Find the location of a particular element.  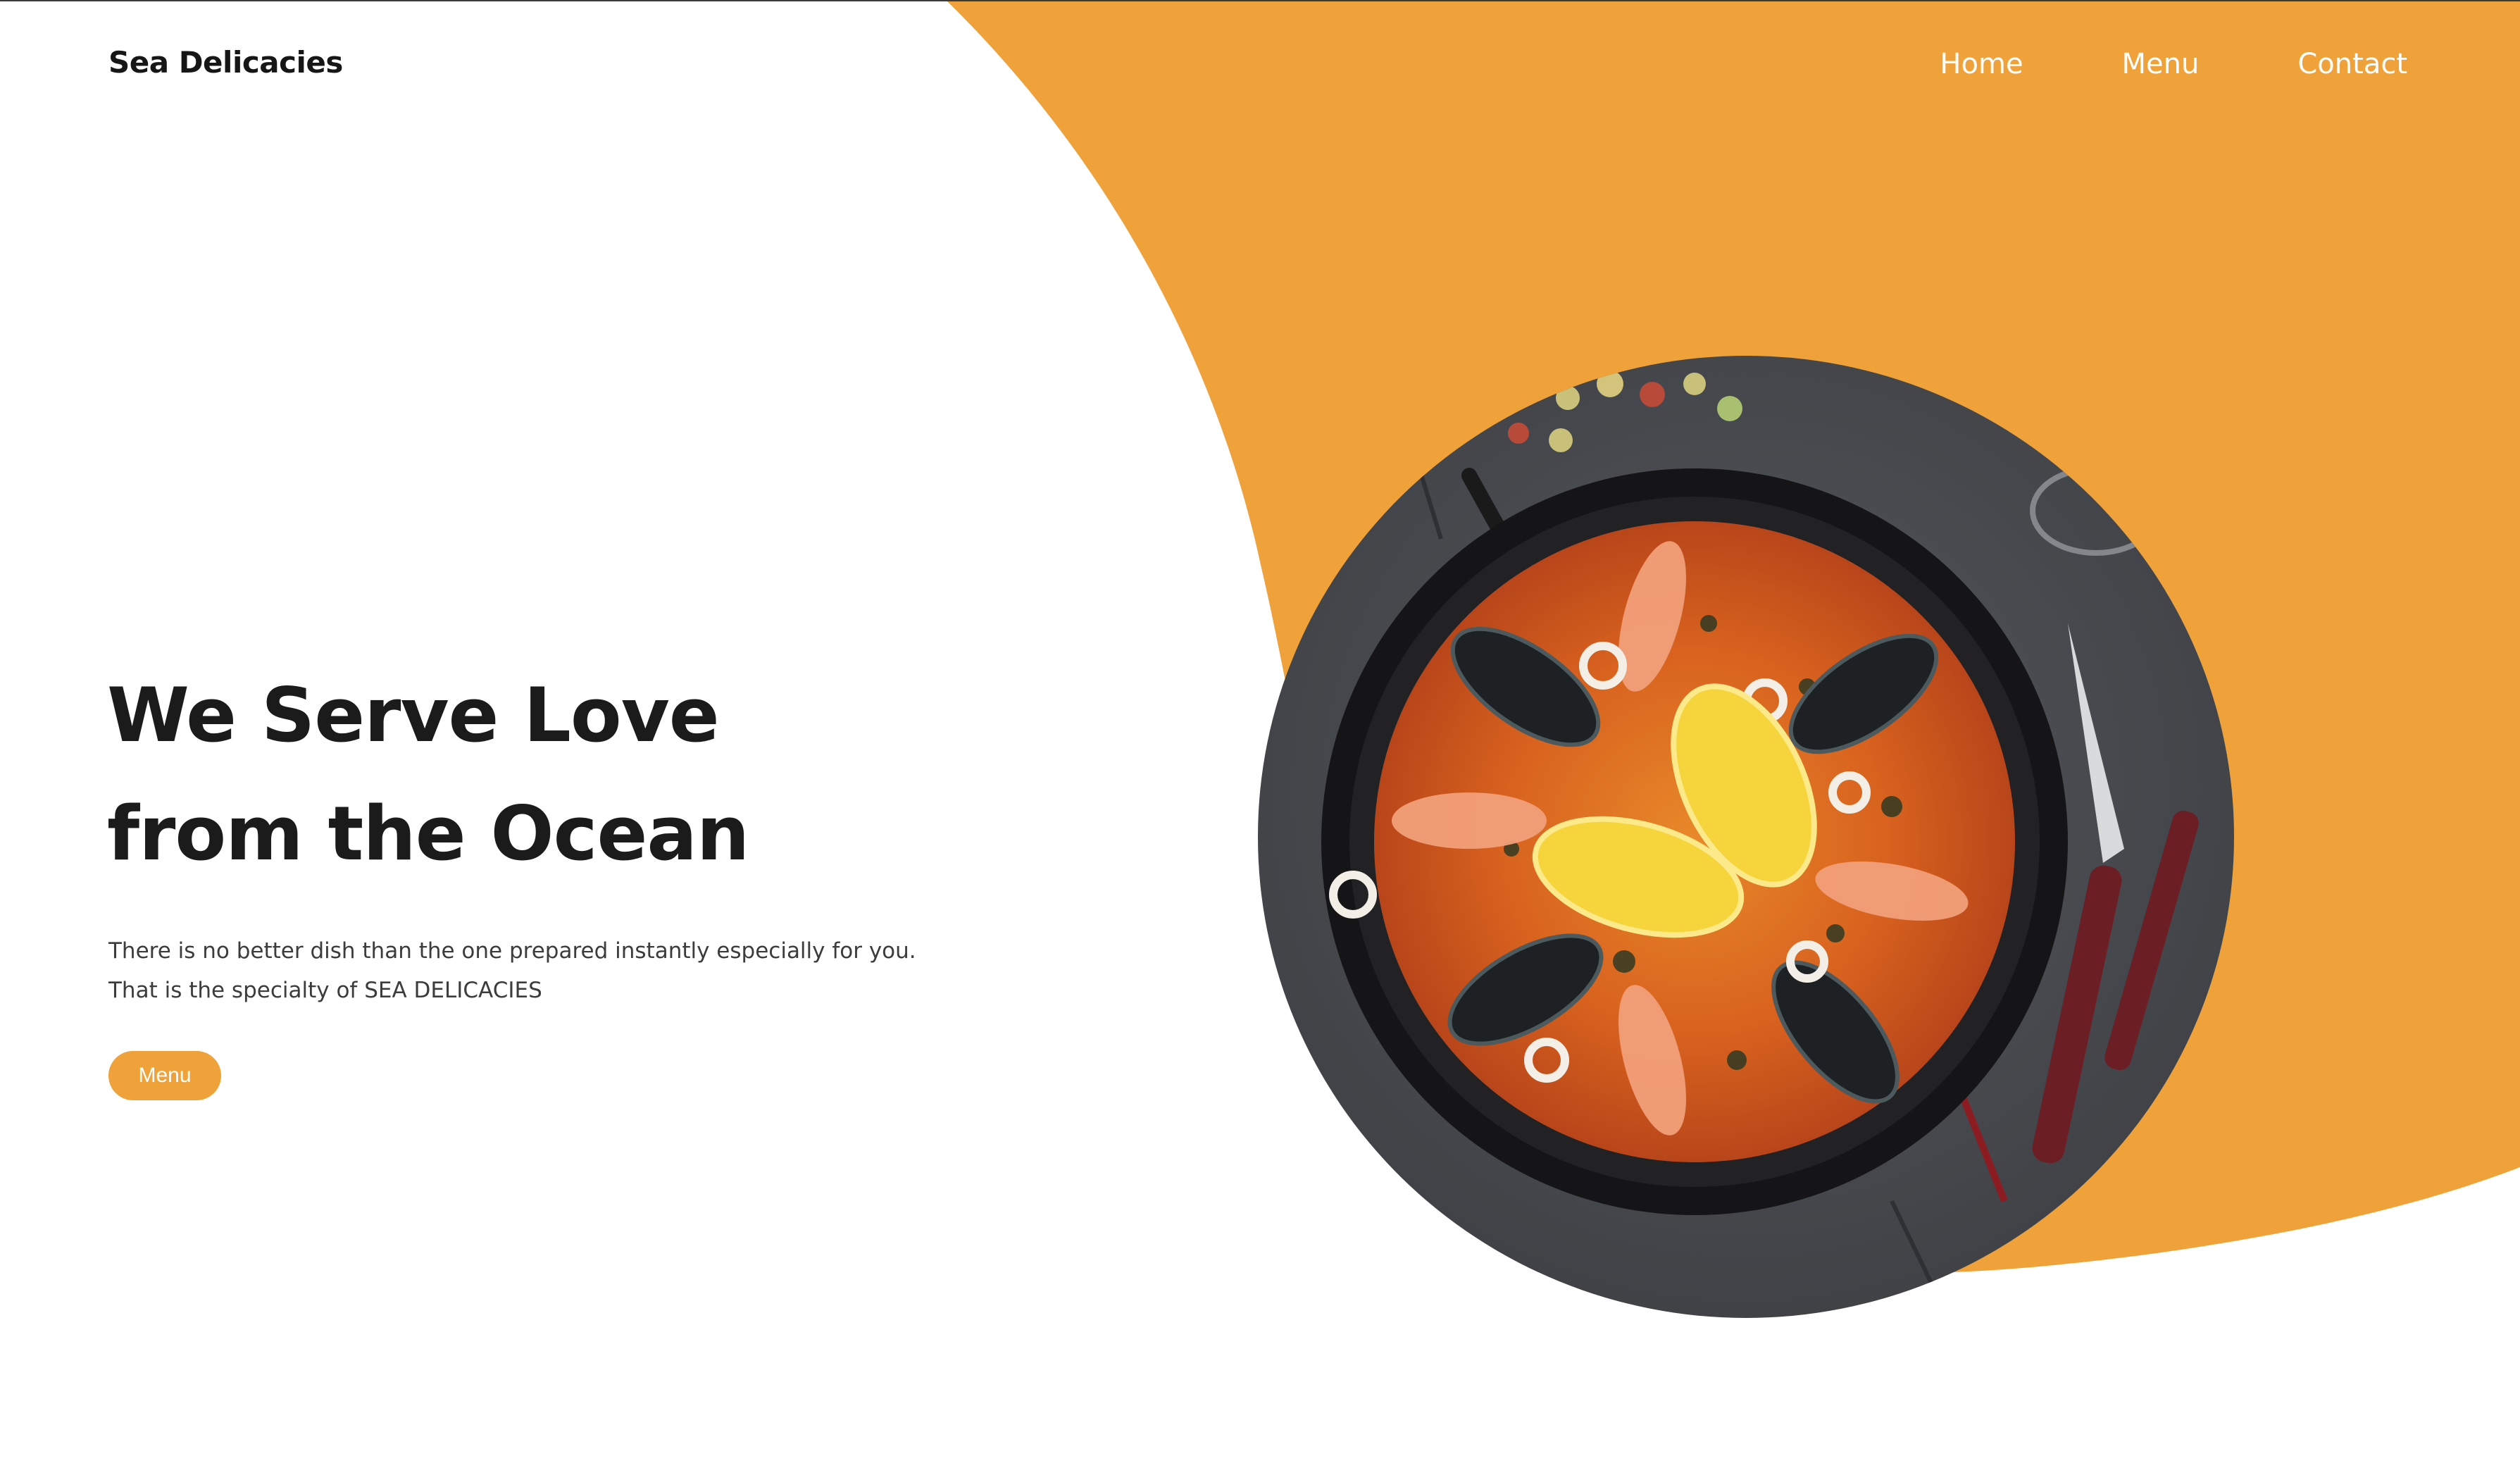

menu-button: Menu is located at coordinates (165, 1075).